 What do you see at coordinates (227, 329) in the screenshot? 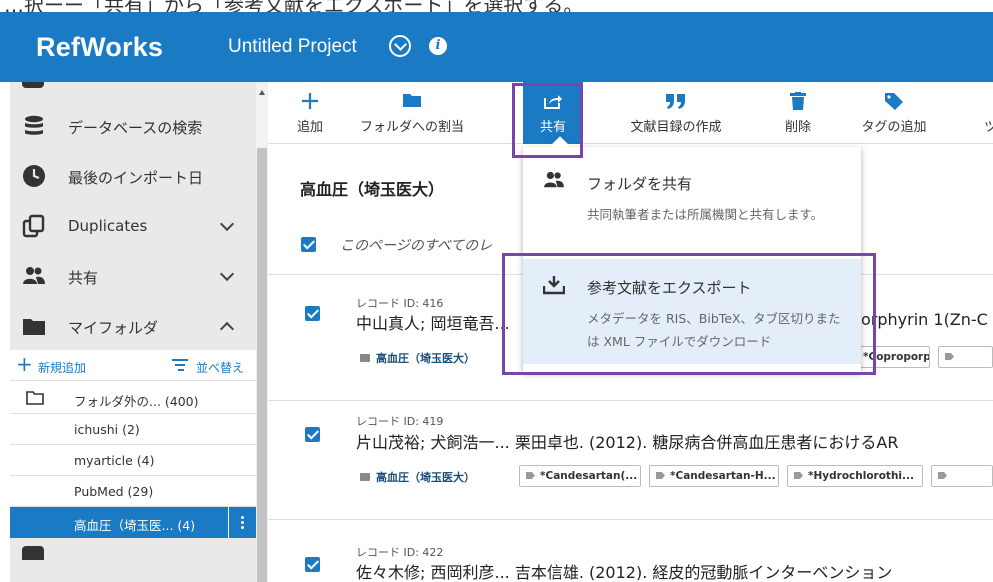
I see `chevron-up-icon` at bounding box center [227, 329].